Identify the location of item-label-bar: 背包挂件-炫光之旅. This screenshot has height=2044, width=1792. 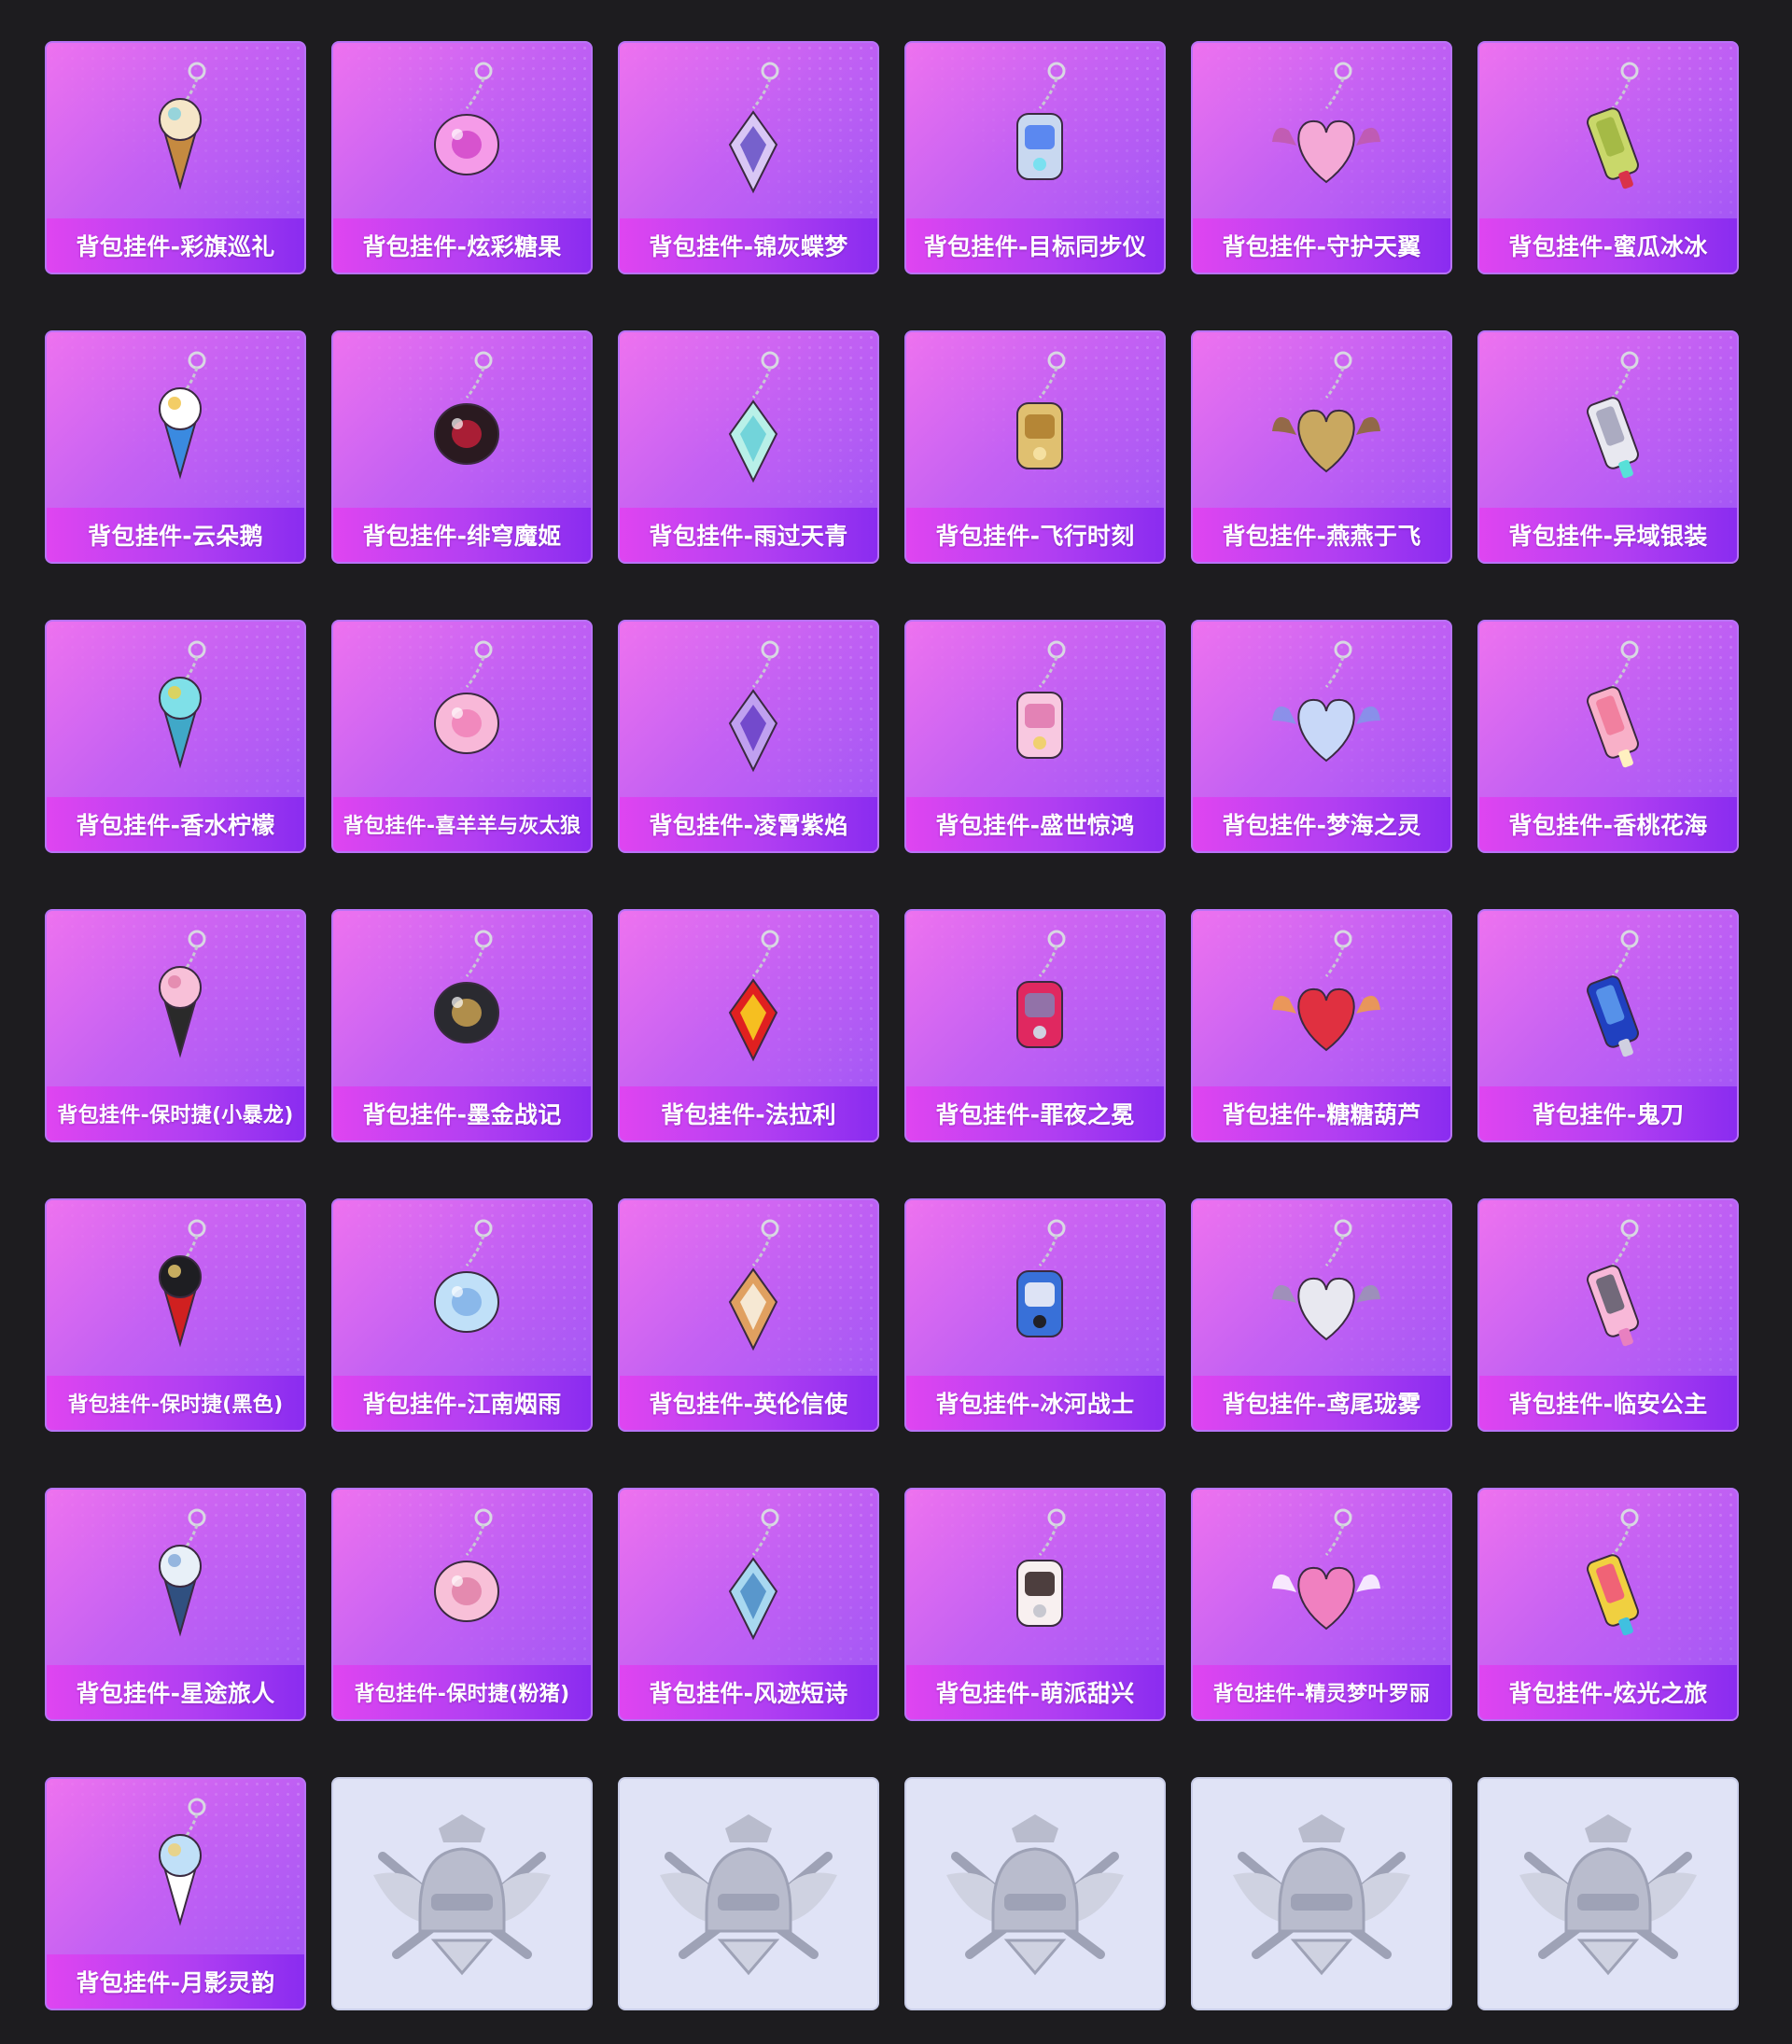
(1608, 1692).